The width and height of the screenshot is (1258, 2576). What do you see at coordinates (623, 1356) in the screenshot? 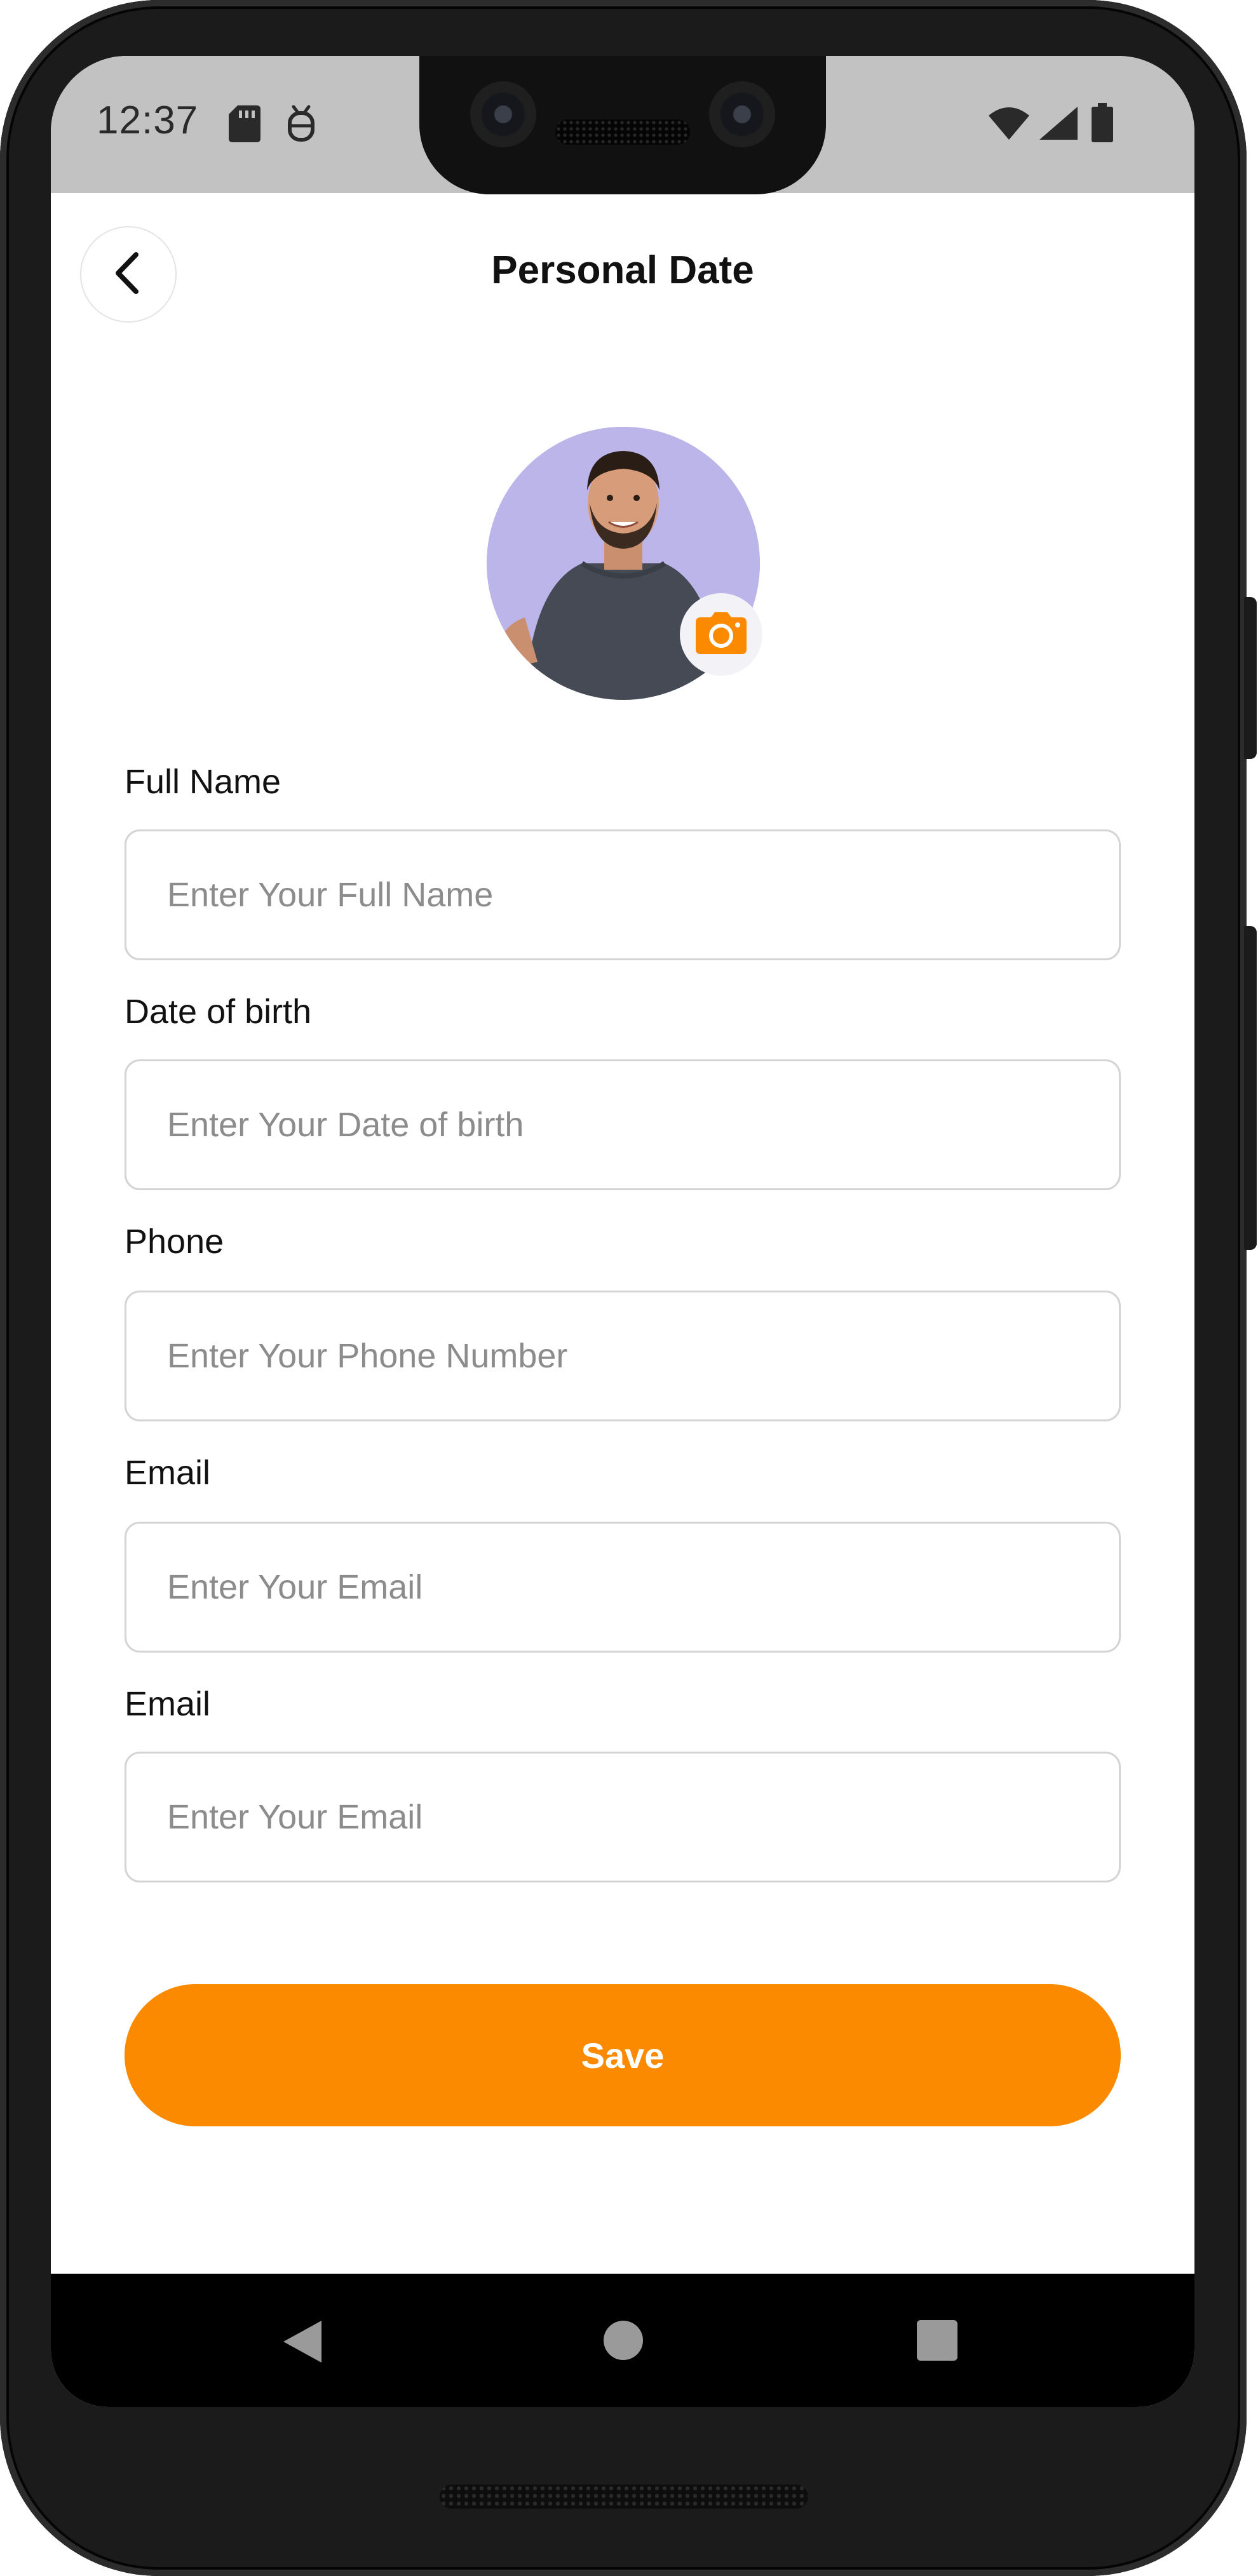
I see `phone-input` at bounding box center [623, 1356].